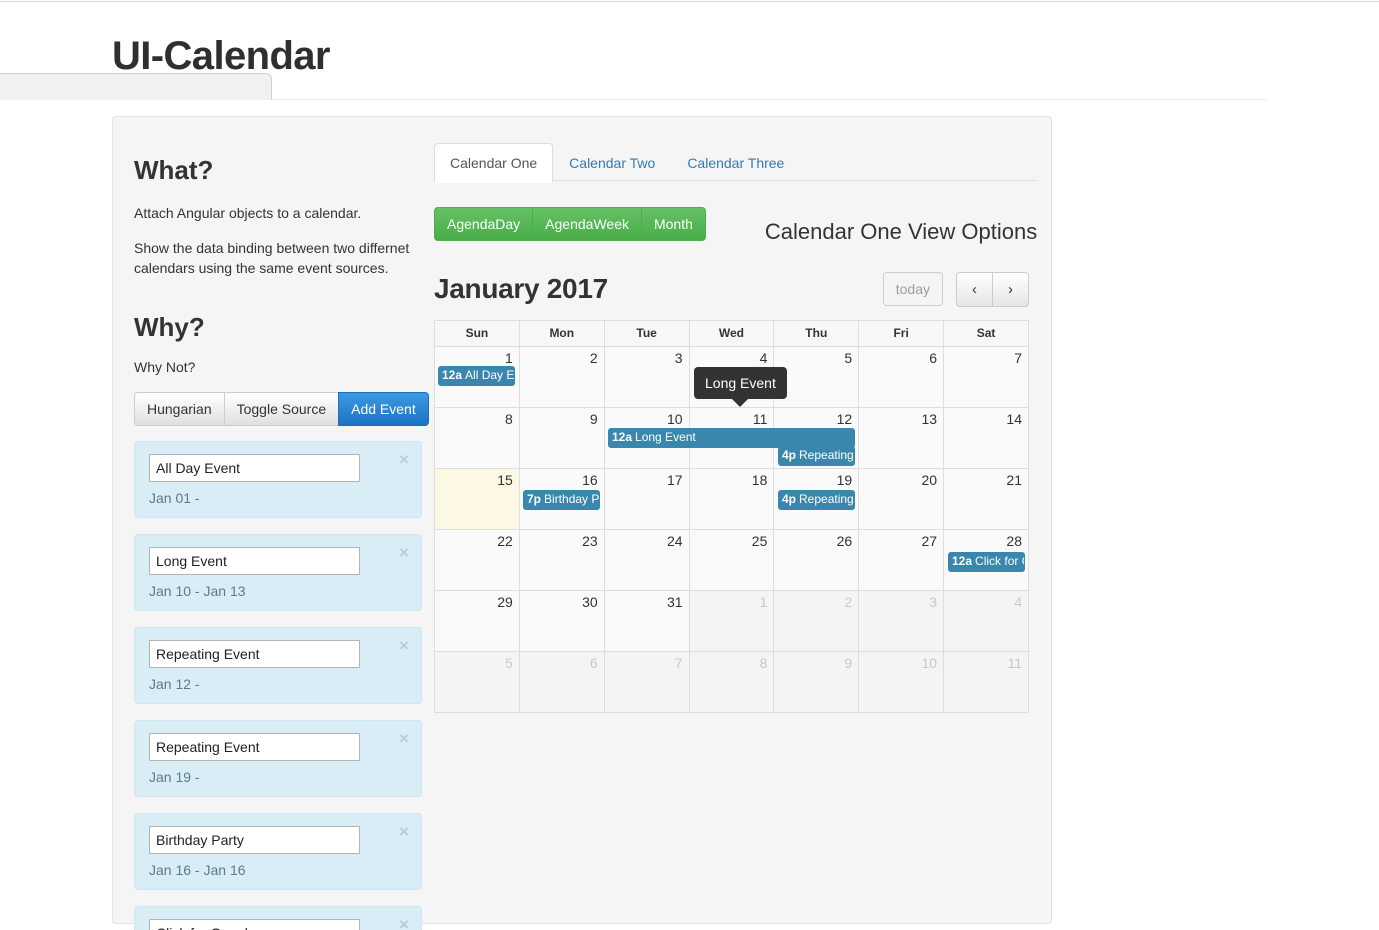 This screenshot has width=1379, height=930. Describe the element at coordinates (974, 289) in the screenshot. I see `prev-month-button: ‹` at that location.